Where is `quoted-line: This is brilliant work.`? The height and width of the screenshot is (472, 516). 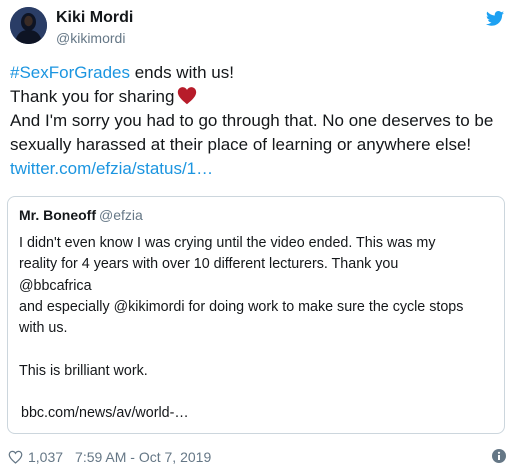 quoted-line: This is brilliant work. is located at coordinates (83, 370).